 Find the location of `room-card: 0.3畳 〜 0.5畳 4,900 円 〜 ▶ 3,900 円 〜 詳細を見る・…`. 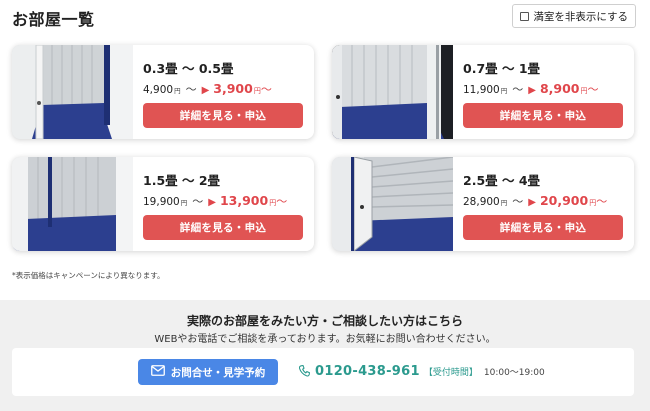

room-card: 0.3畳 〜 0.5畳 4,900 円 〜 ▶ 3,900 円 〜 詳細を見る・… is located at coordinates (163, 92).